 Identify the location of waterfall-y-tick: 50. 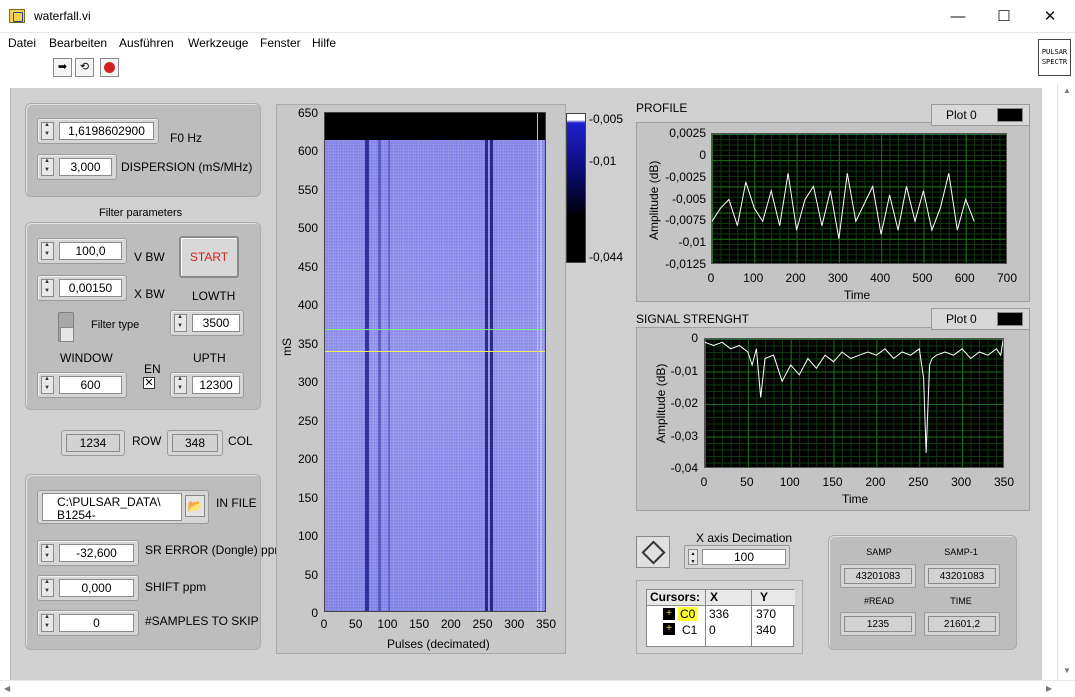
(311, 574).